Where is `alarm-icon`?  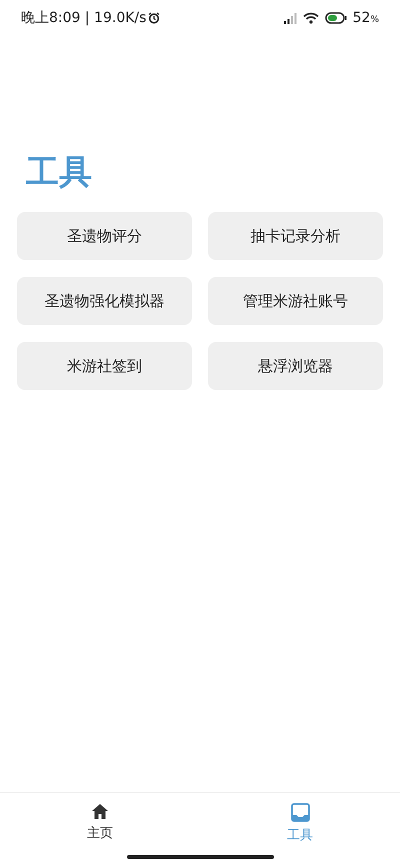 alarm-icon is located at coordinates (154, 18).